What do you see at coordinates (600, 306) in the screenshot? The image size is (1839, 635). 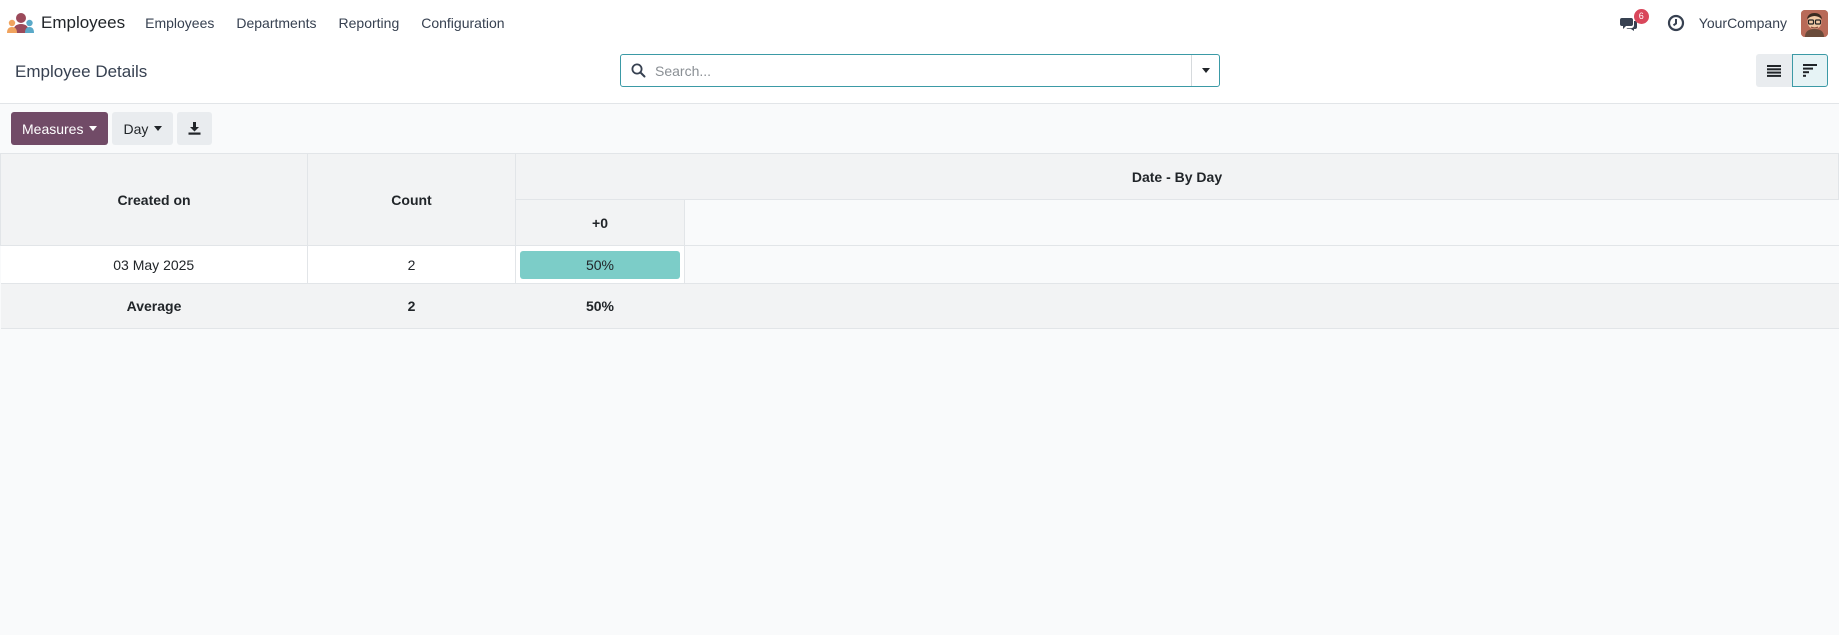 I see `footer-interval-0: 50%` at bounding box center [600, 306].